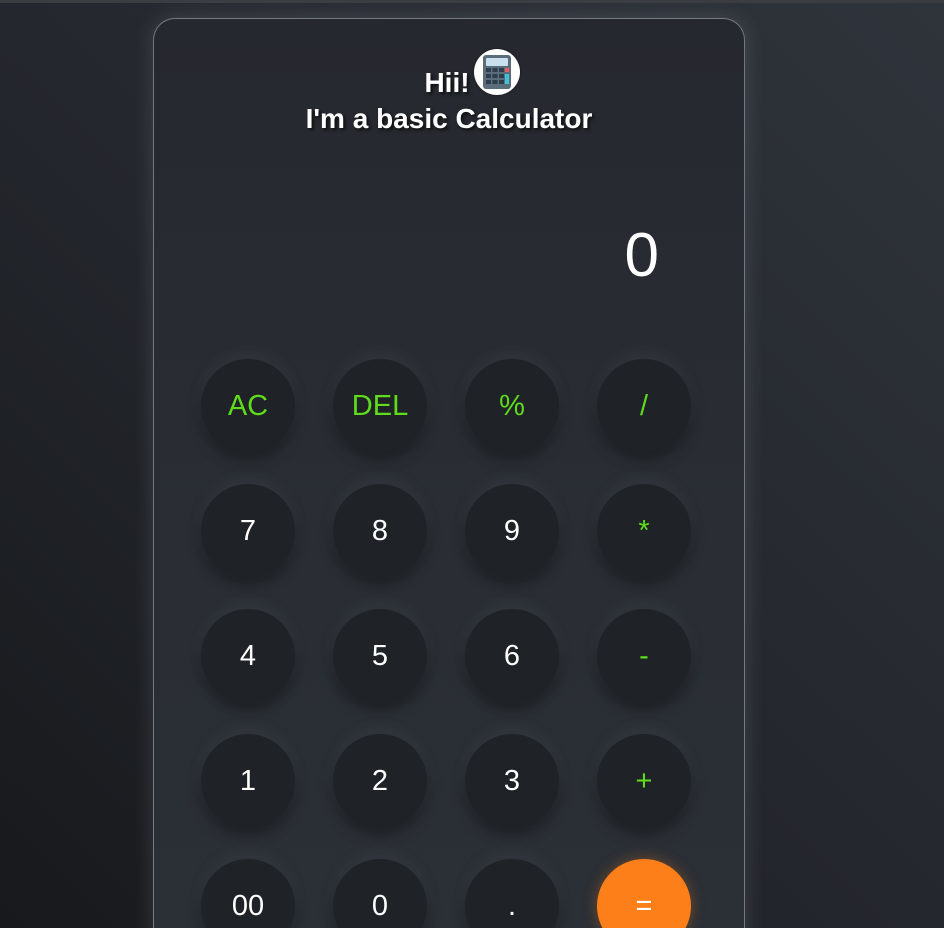 The width and height of the screenshot is (944, 928). I want to click on calculator-icon, so click(496, 72).